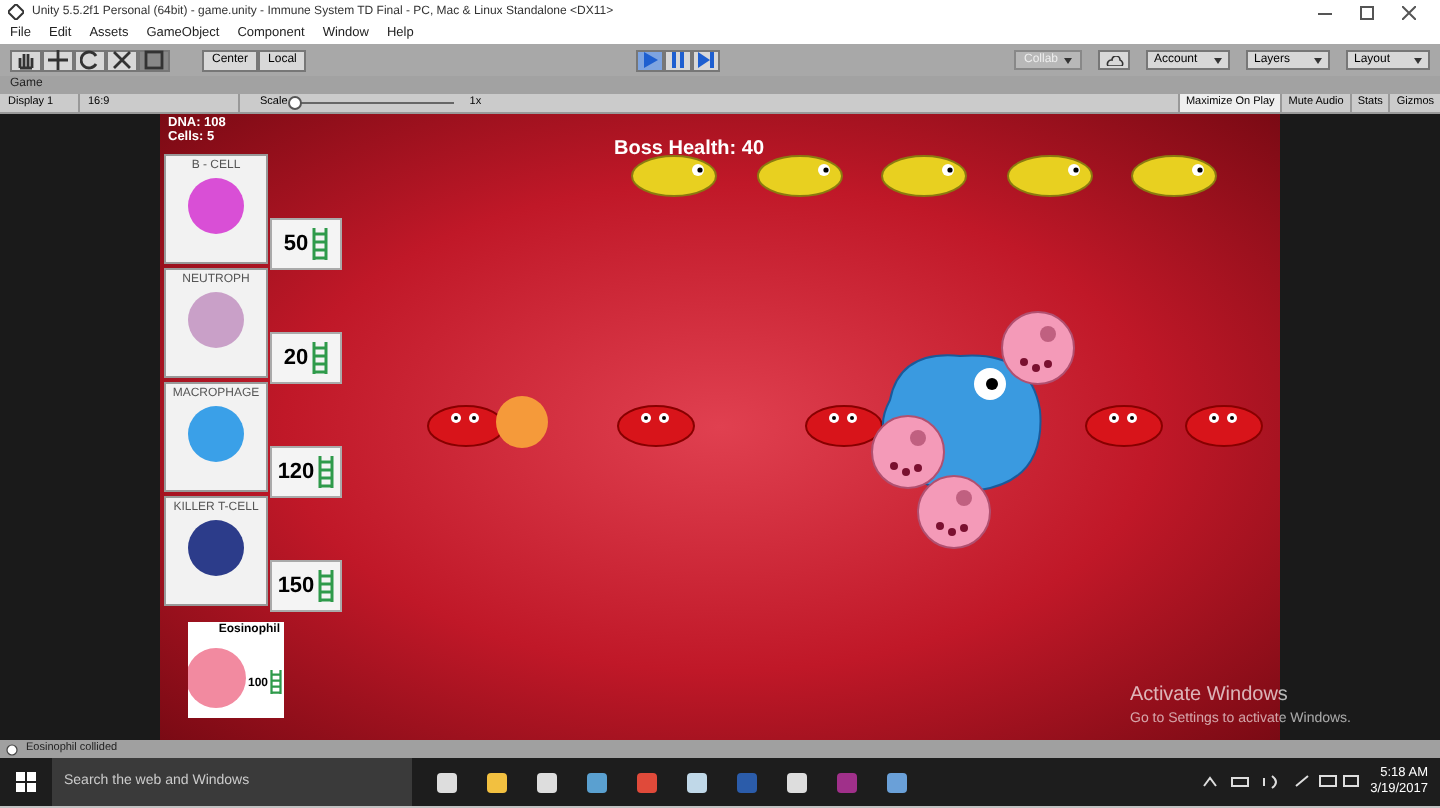 This screenshot has height=808, width=1440. I want to click on rotate-icon, so click(90, 60).